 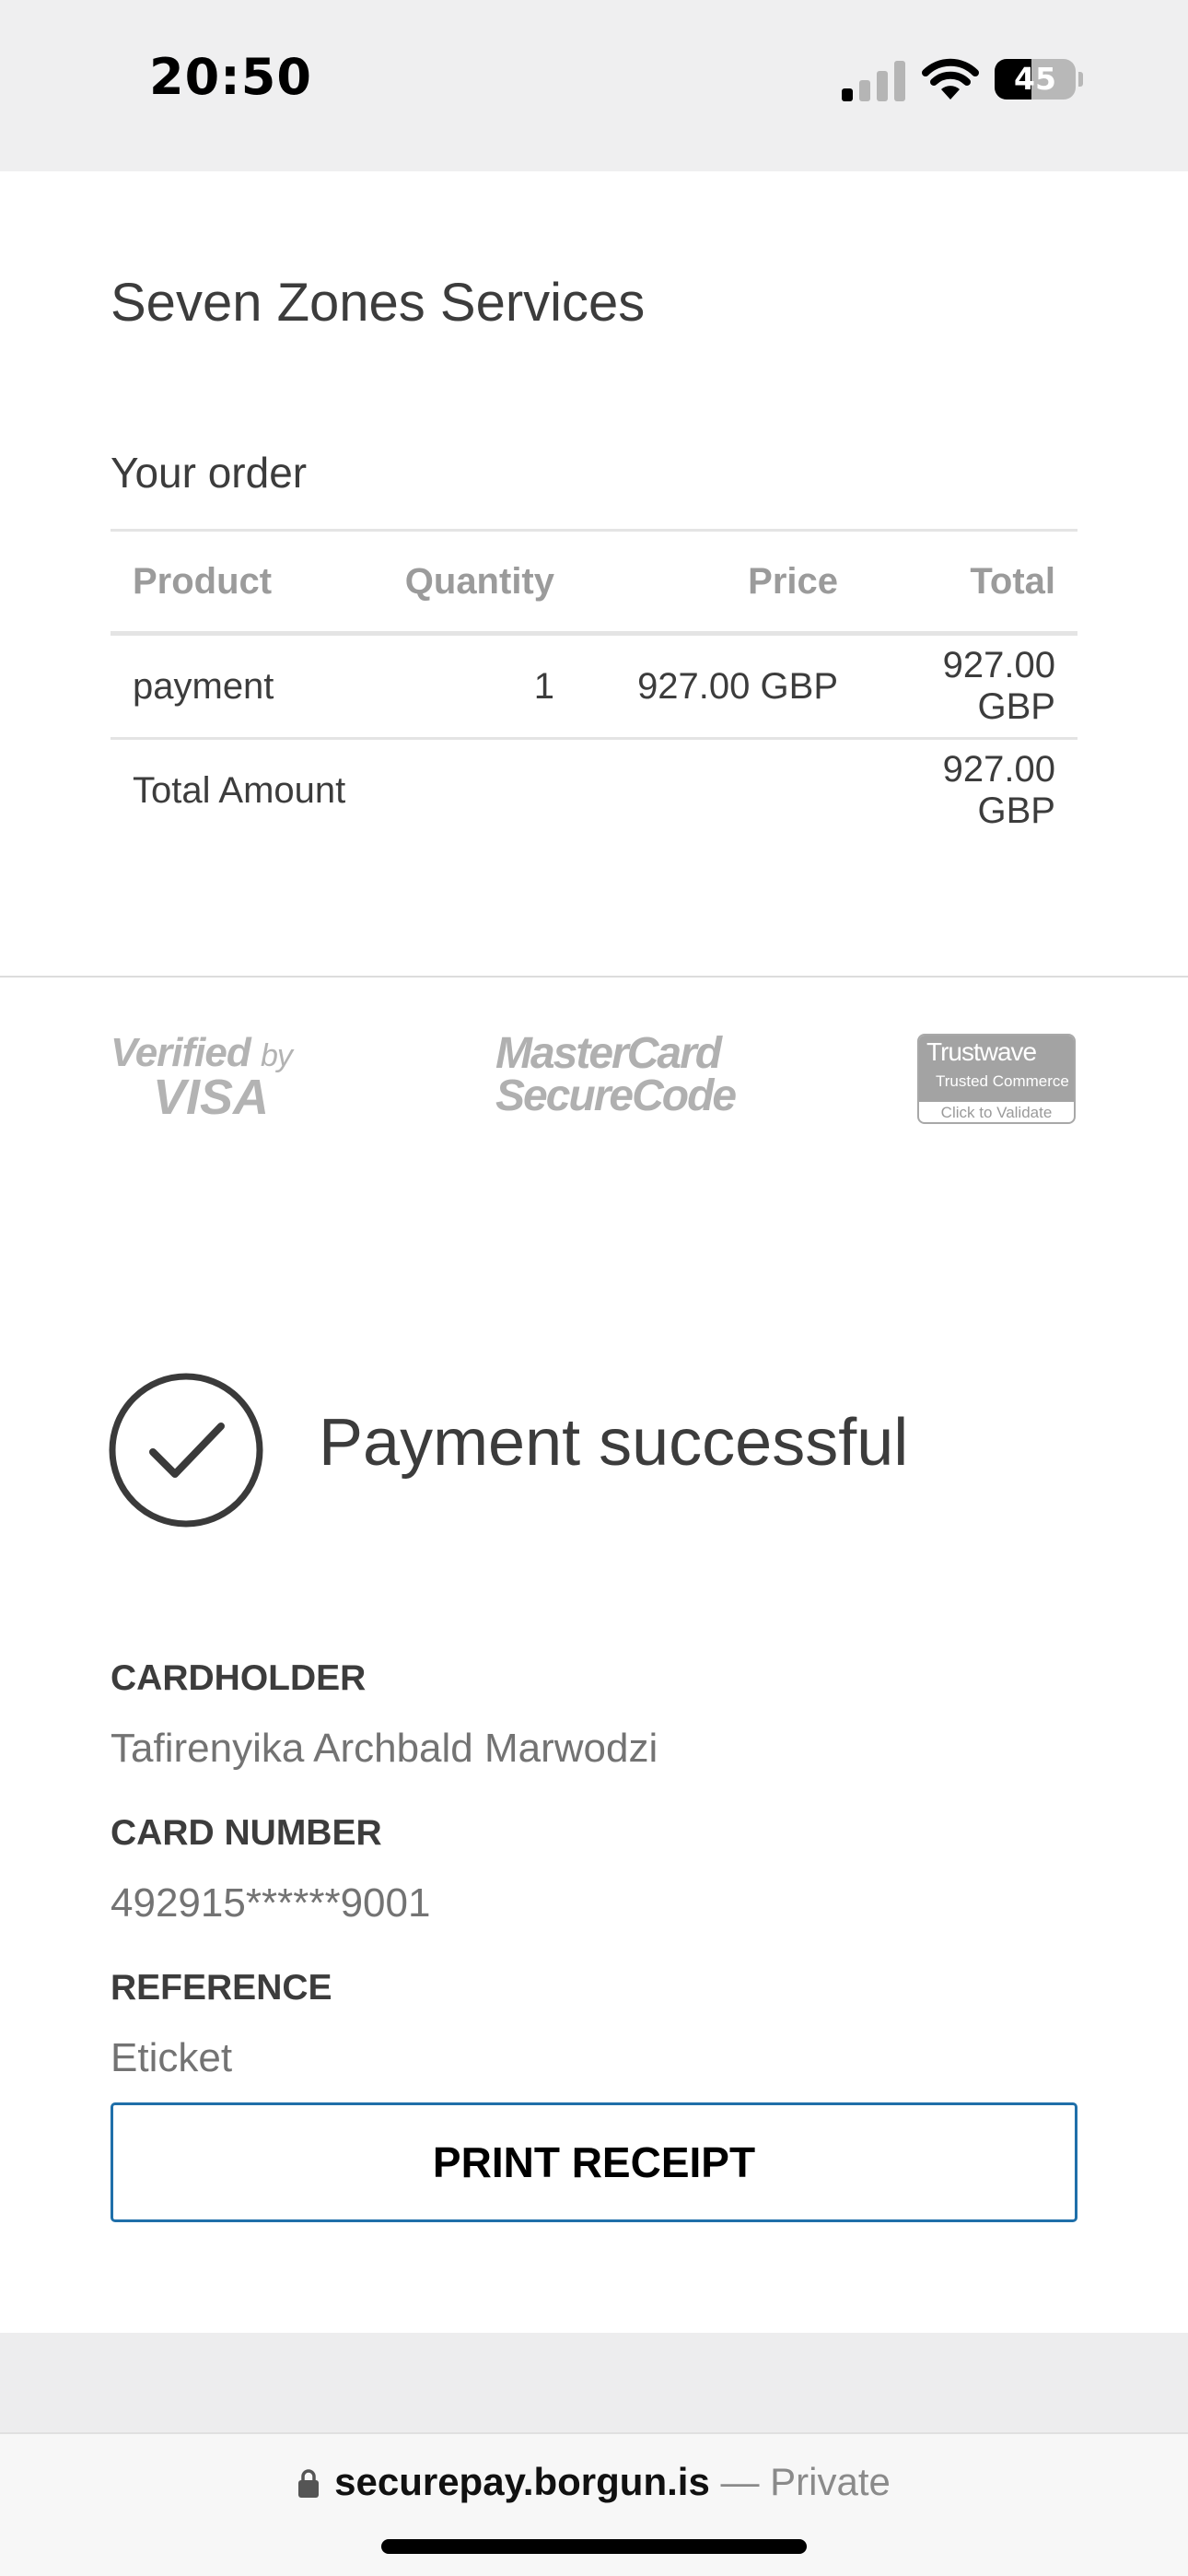 What do you see at coordinates (202, 1077) in the screenshot?
I see `verified-by-visa-logo: Verified by VISA` at bounding box center [202, 1077].